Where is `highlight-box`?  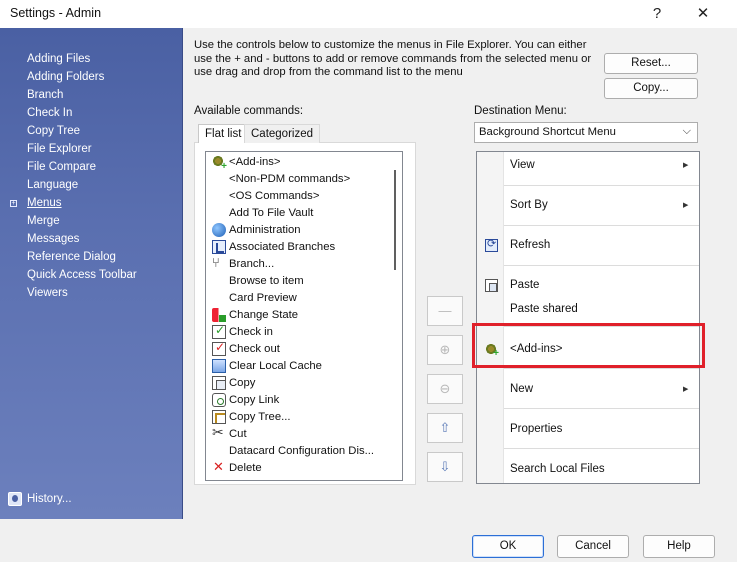
highlight-box is located at coordinates (588, 345).